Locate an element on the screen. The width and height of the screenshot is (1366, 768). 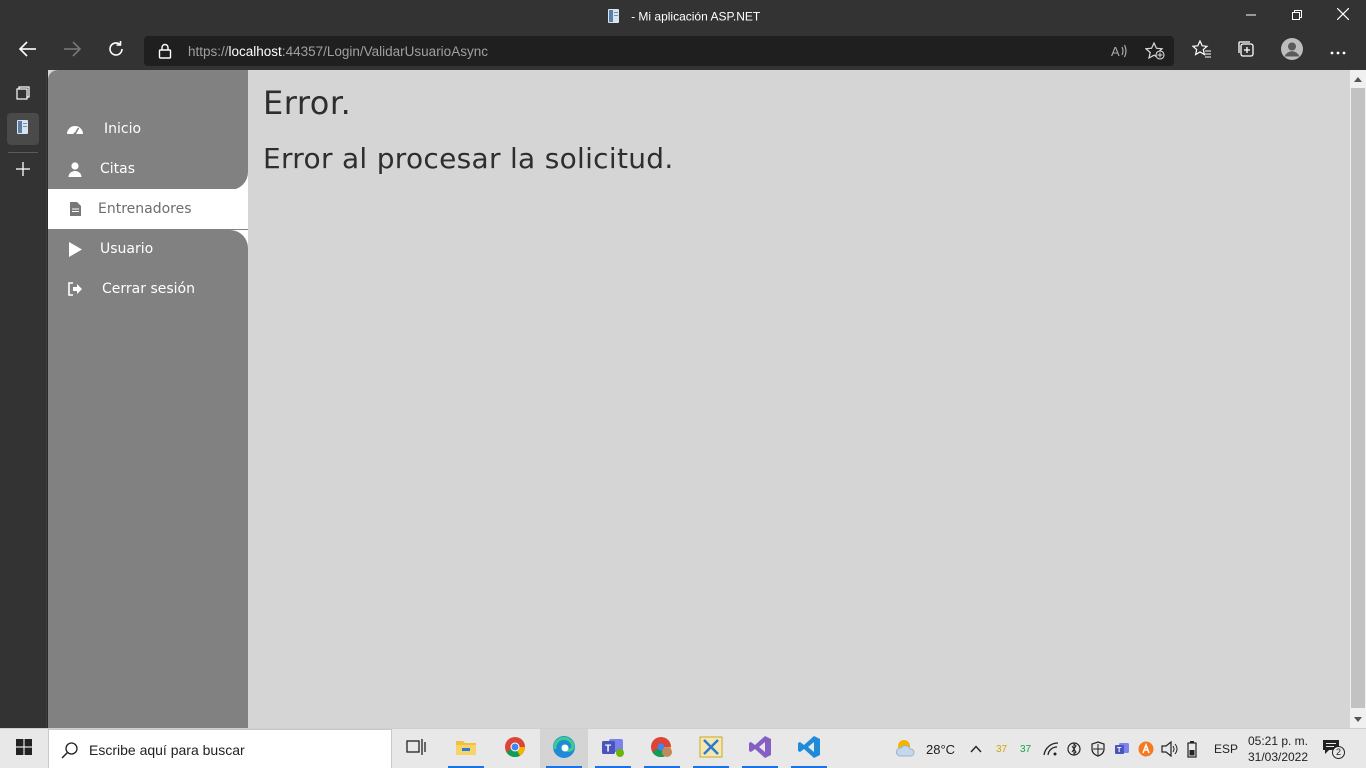
notification-count: 2 is located at coordinates (1338, 752).